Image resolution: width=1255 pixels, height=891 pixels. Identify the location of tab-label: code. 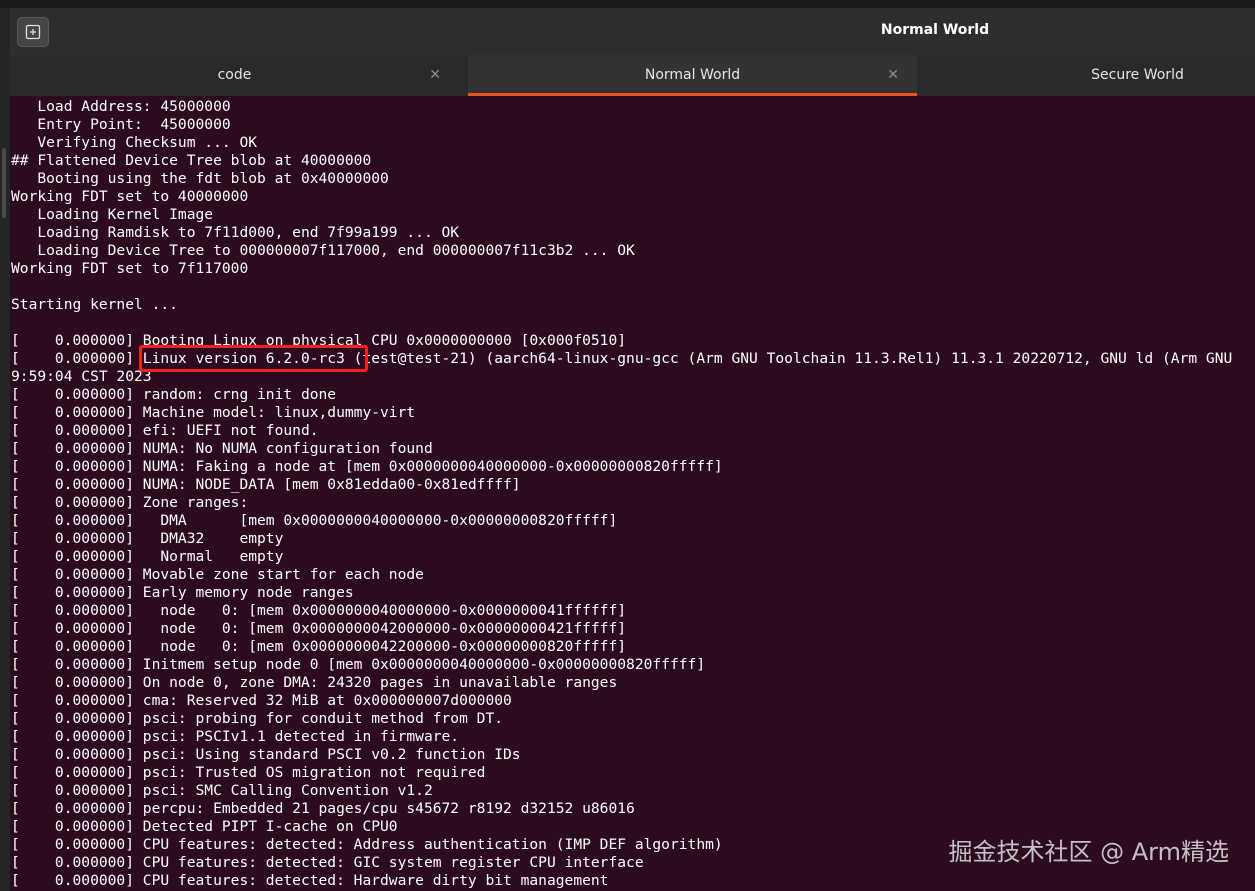
(234, 75).